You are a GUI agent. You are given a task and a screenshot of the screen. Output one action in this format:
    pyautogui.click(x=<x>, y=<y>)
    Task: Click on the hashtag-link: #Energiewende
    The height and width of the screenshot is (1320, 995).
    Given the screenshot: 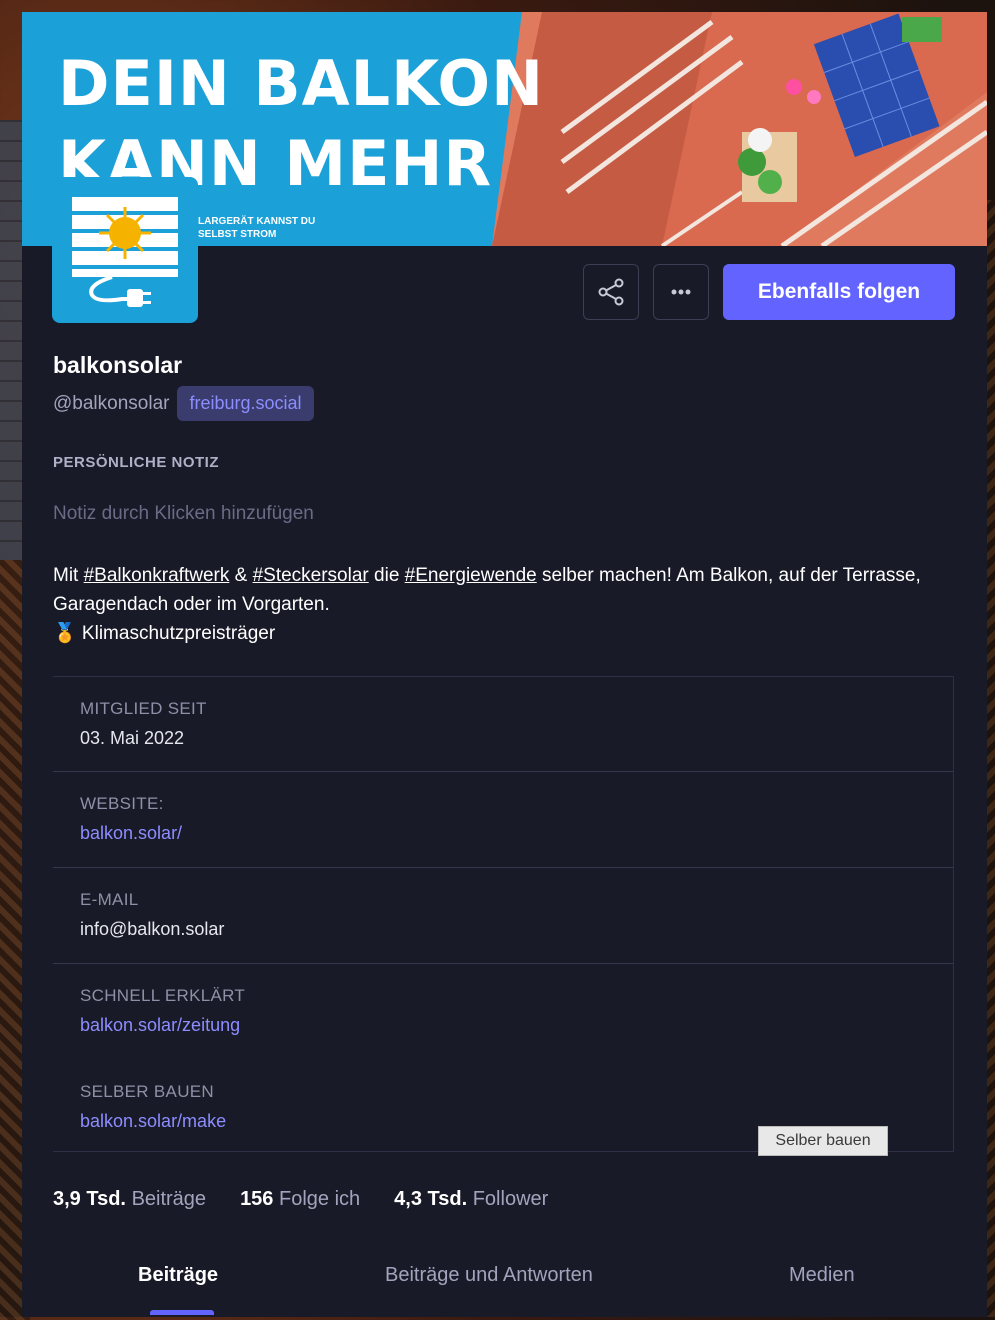 What is the action you would take?
    pyautogui.click(x=471, y=575)
    